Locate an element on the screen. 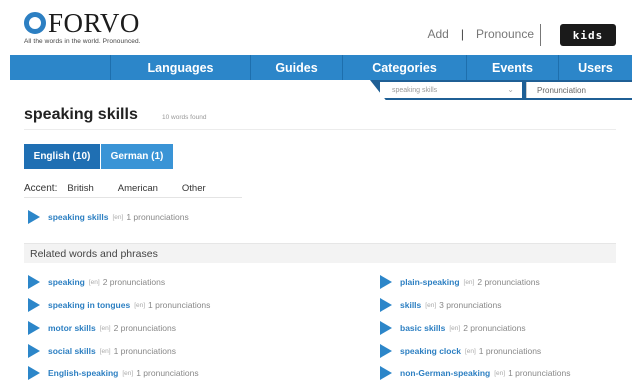  list-item: speaking clock [en] 1 pronunciations is located at coordinates (460, 351).